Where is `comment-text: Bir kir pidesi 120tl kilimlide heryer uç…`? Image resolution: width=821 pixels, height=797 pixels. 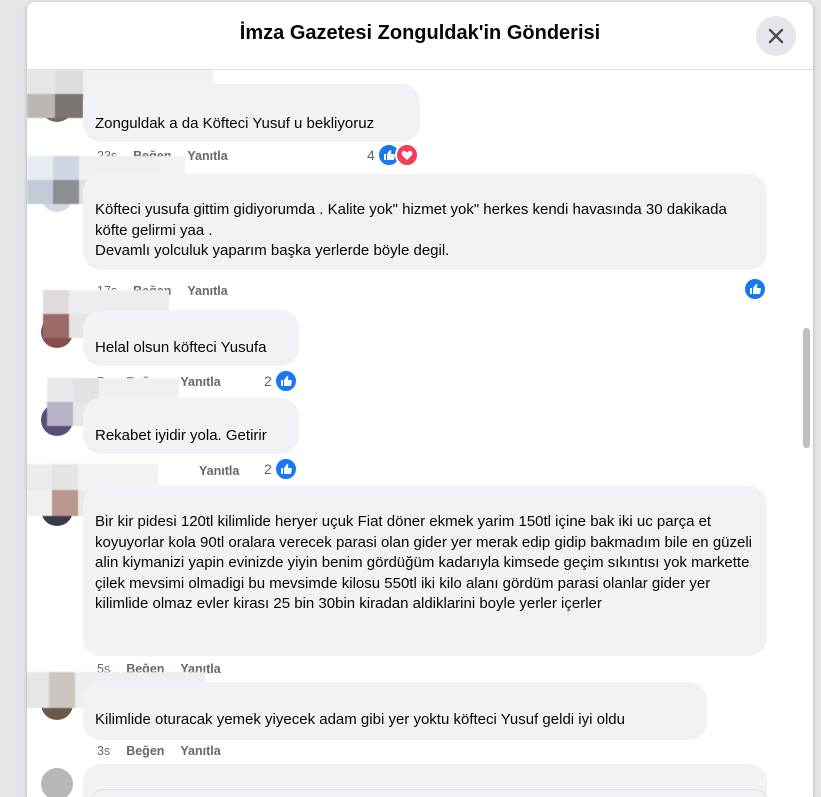 comment-text: Bir kir pidesi 120tl kilimlide heryer uç… is located at coordinates (424, 562).